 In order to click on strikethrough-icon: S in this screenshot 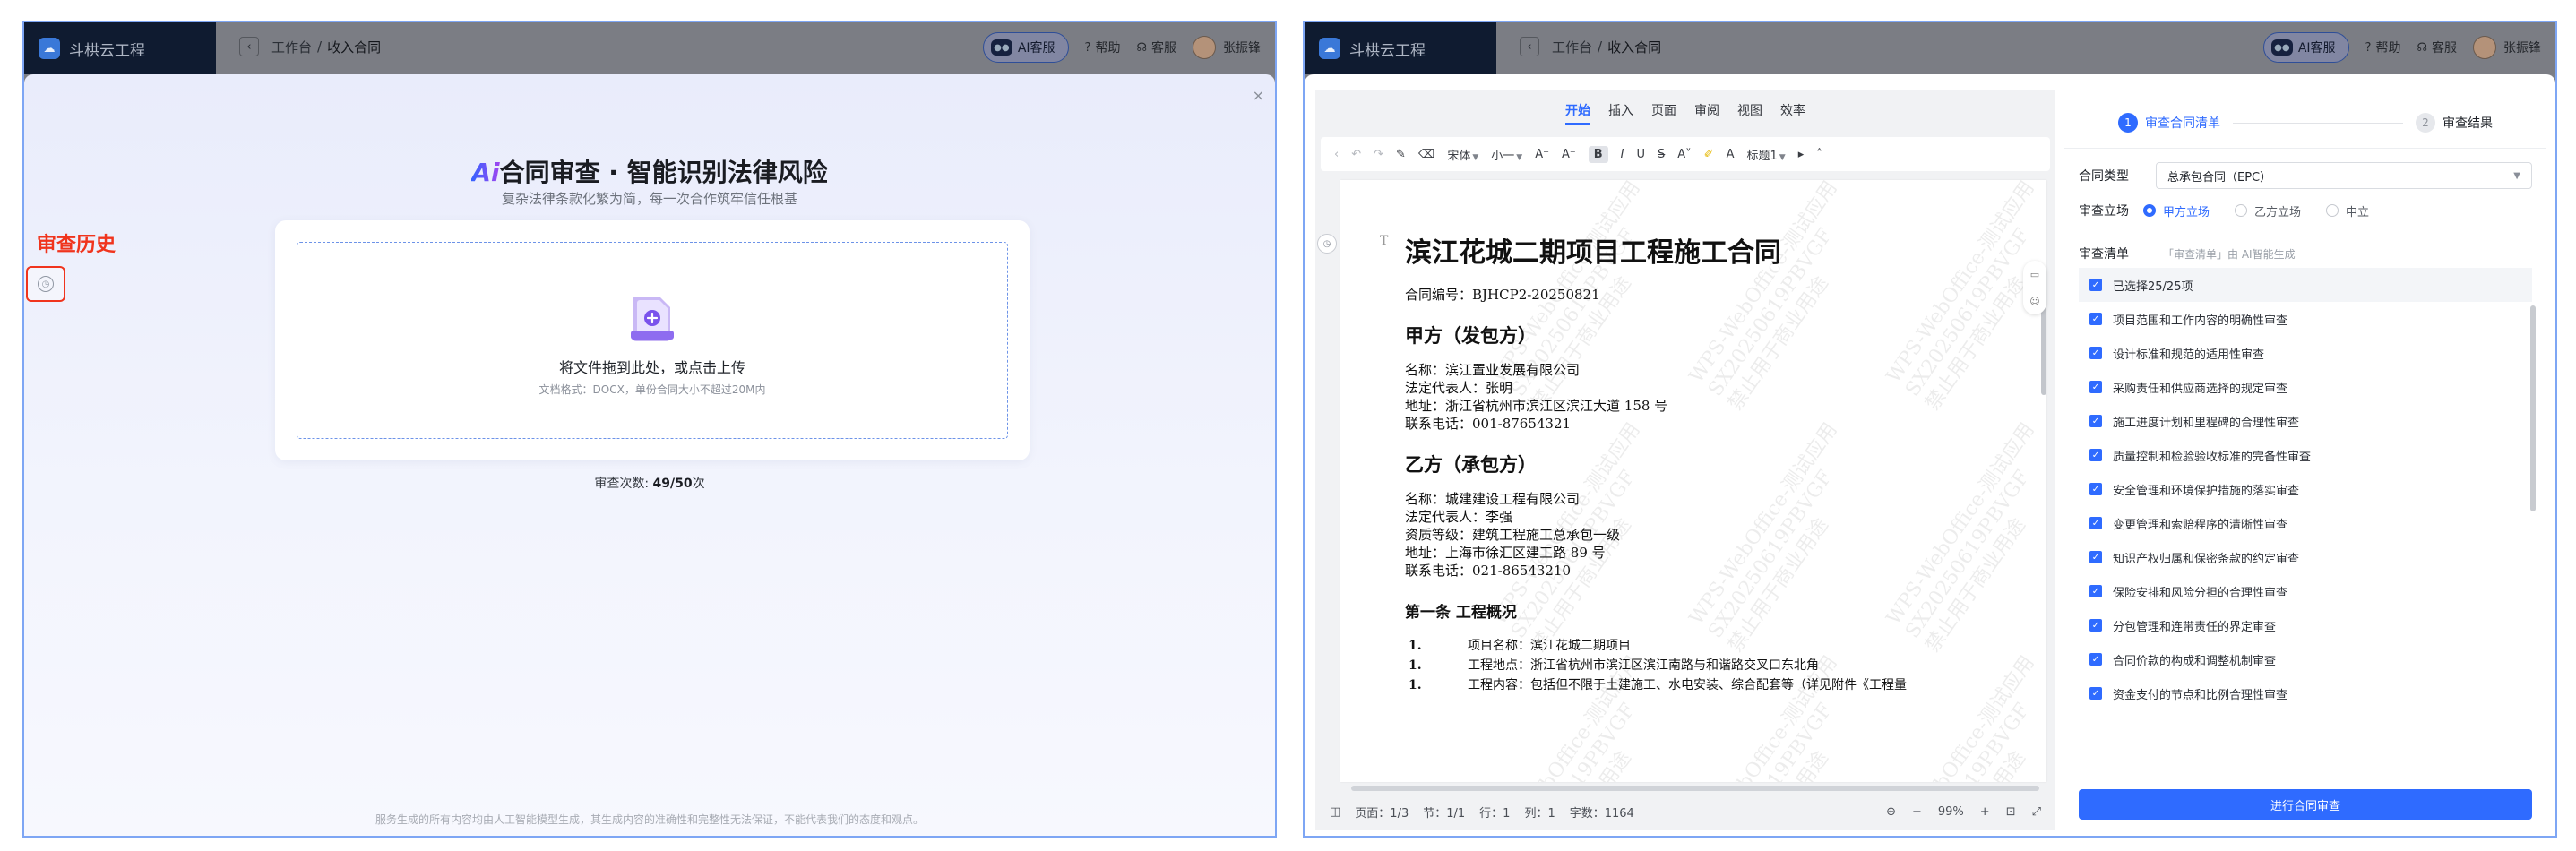, I will do `click(1662, 154)`.